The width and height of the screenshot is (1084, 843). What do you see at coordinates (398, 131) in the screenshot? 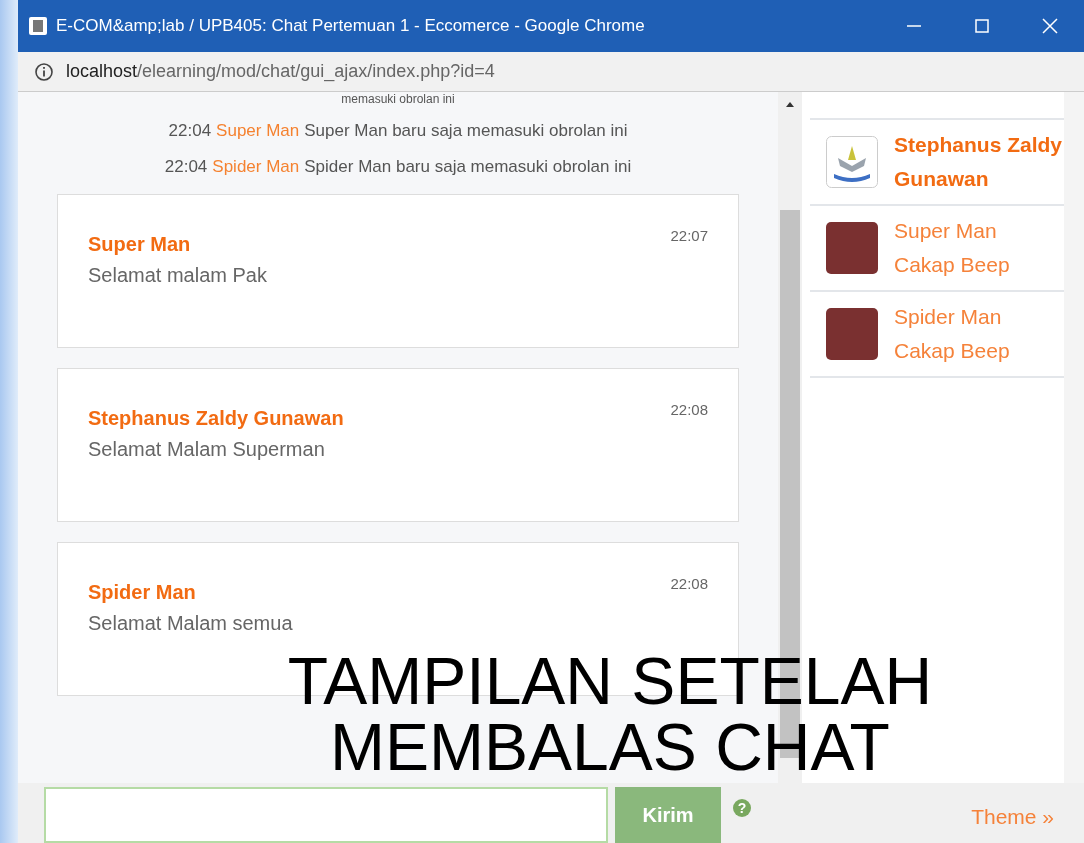
I see `system-message: 22:04 Super Man Super Man baru saja memasuki obrolan ini` at bounding box center [398, 131].